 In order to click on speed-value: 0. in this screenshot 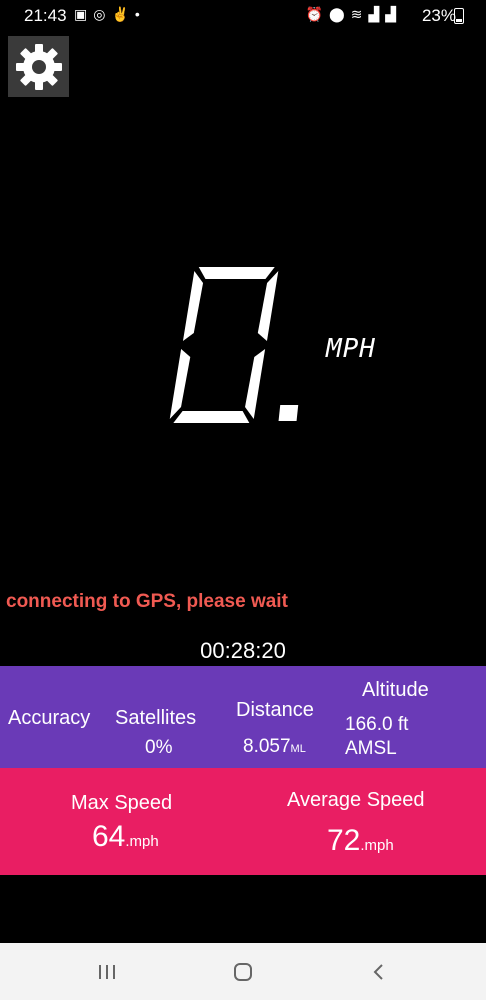, I will do `click(240, 345)`.